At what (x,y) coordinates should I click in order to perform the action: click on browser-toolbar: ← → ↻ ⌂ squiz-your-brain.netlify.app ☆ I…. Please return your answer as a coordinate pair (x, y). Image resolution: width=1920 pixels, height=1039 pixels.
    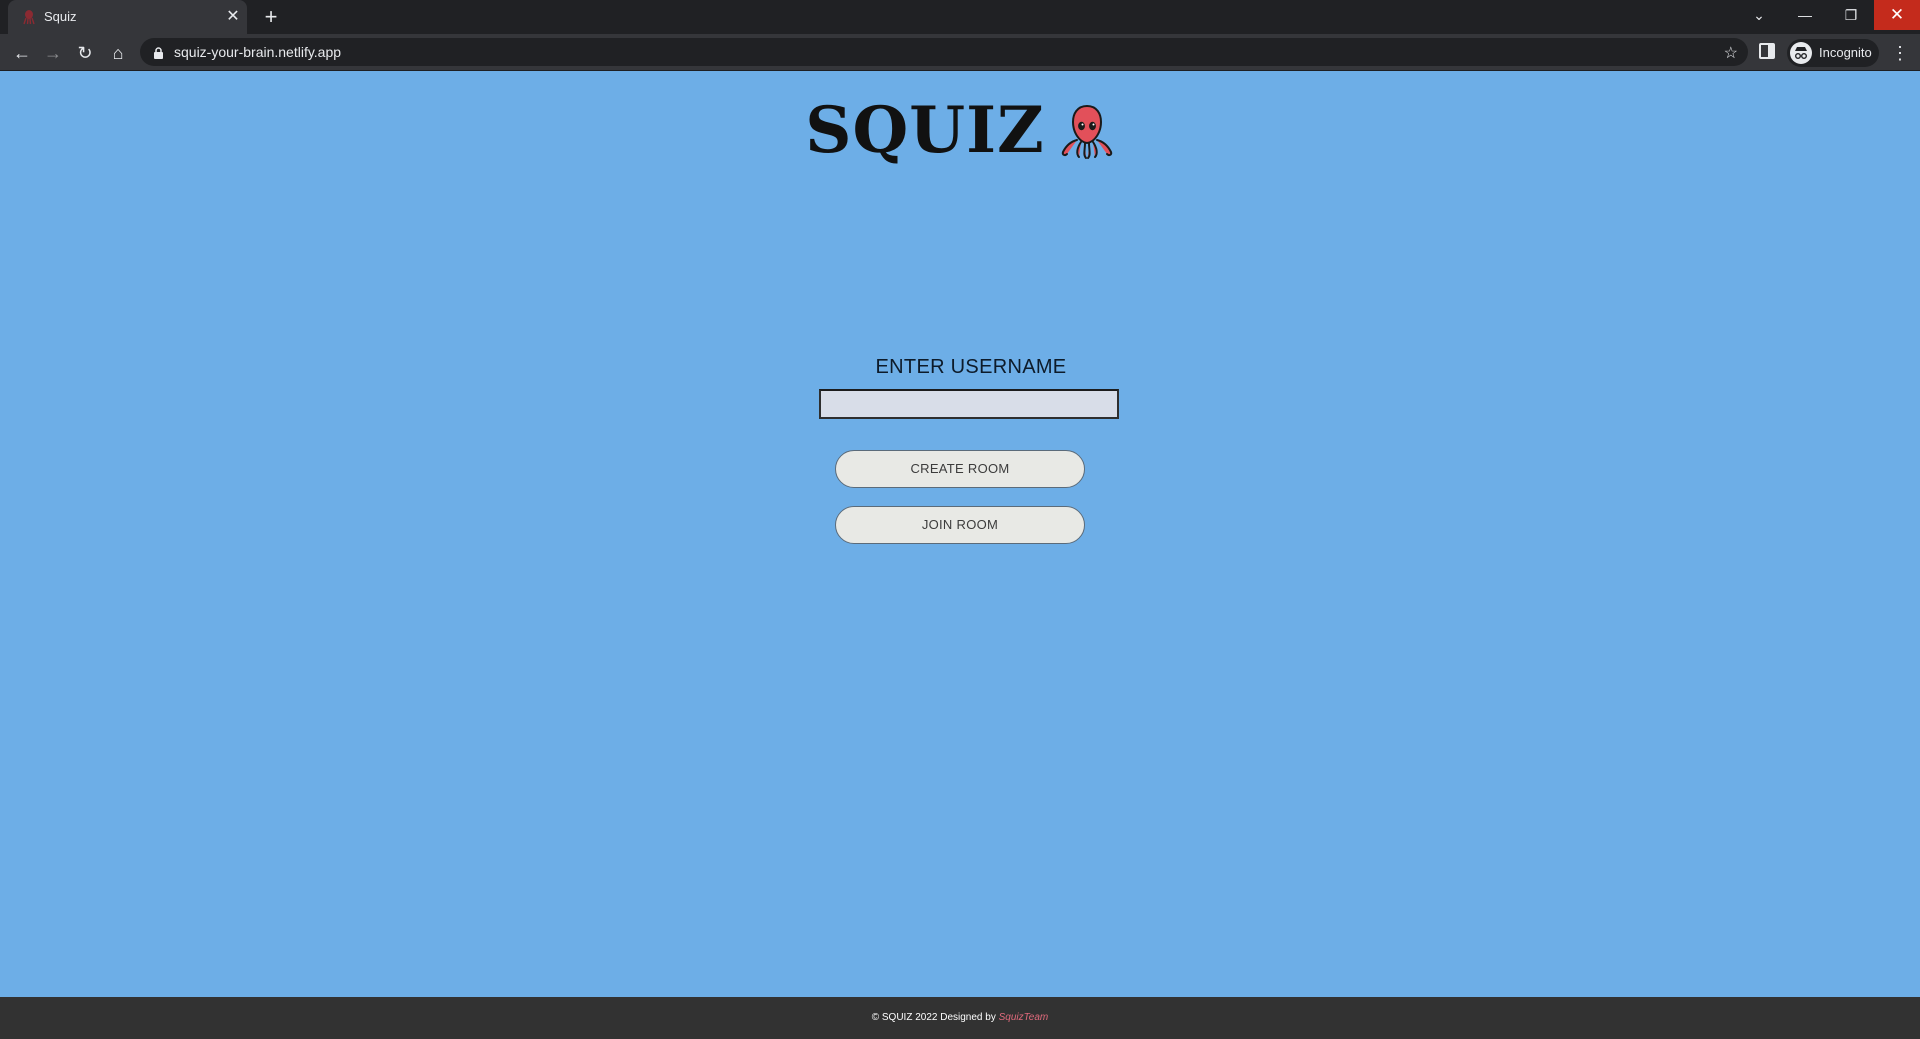
    Looking at the image, I should click on (960, 52).